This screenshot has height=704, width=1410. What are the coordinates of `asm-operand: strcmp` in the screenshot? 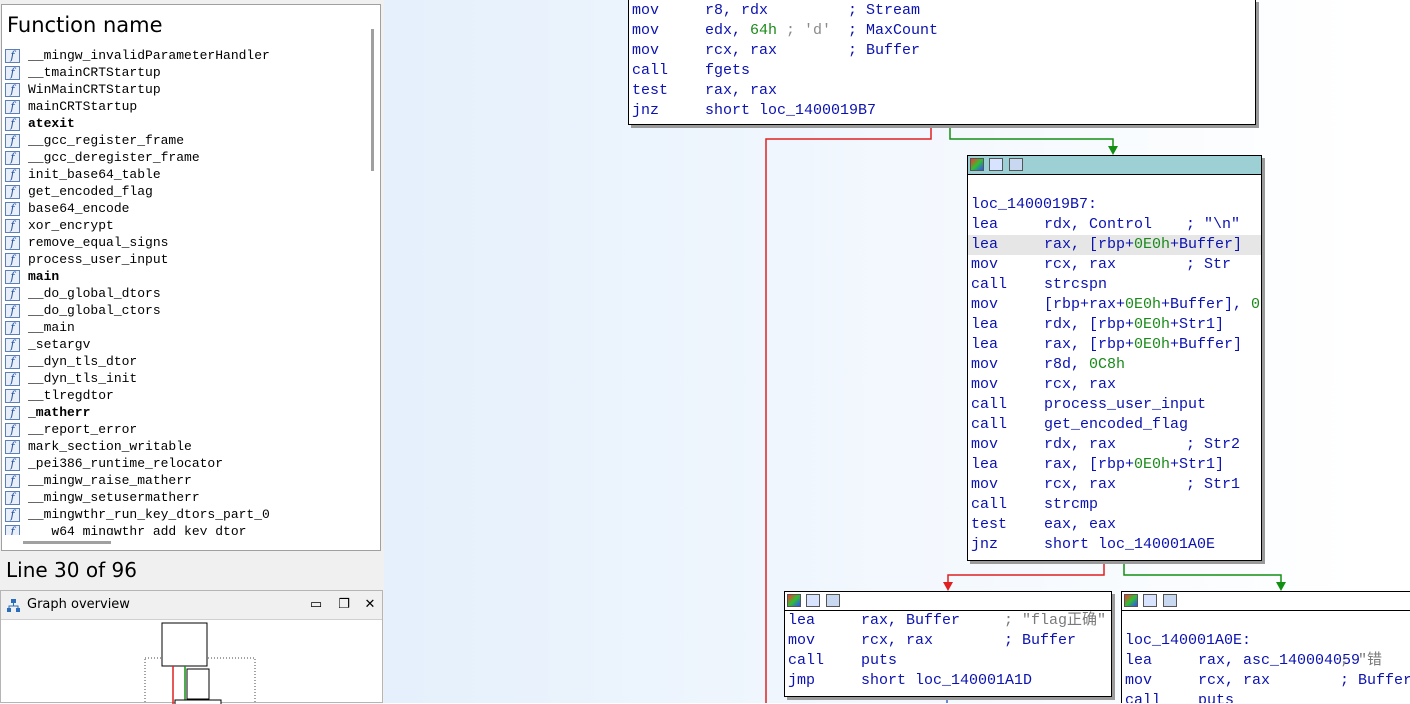 It's located at (1071, 504).